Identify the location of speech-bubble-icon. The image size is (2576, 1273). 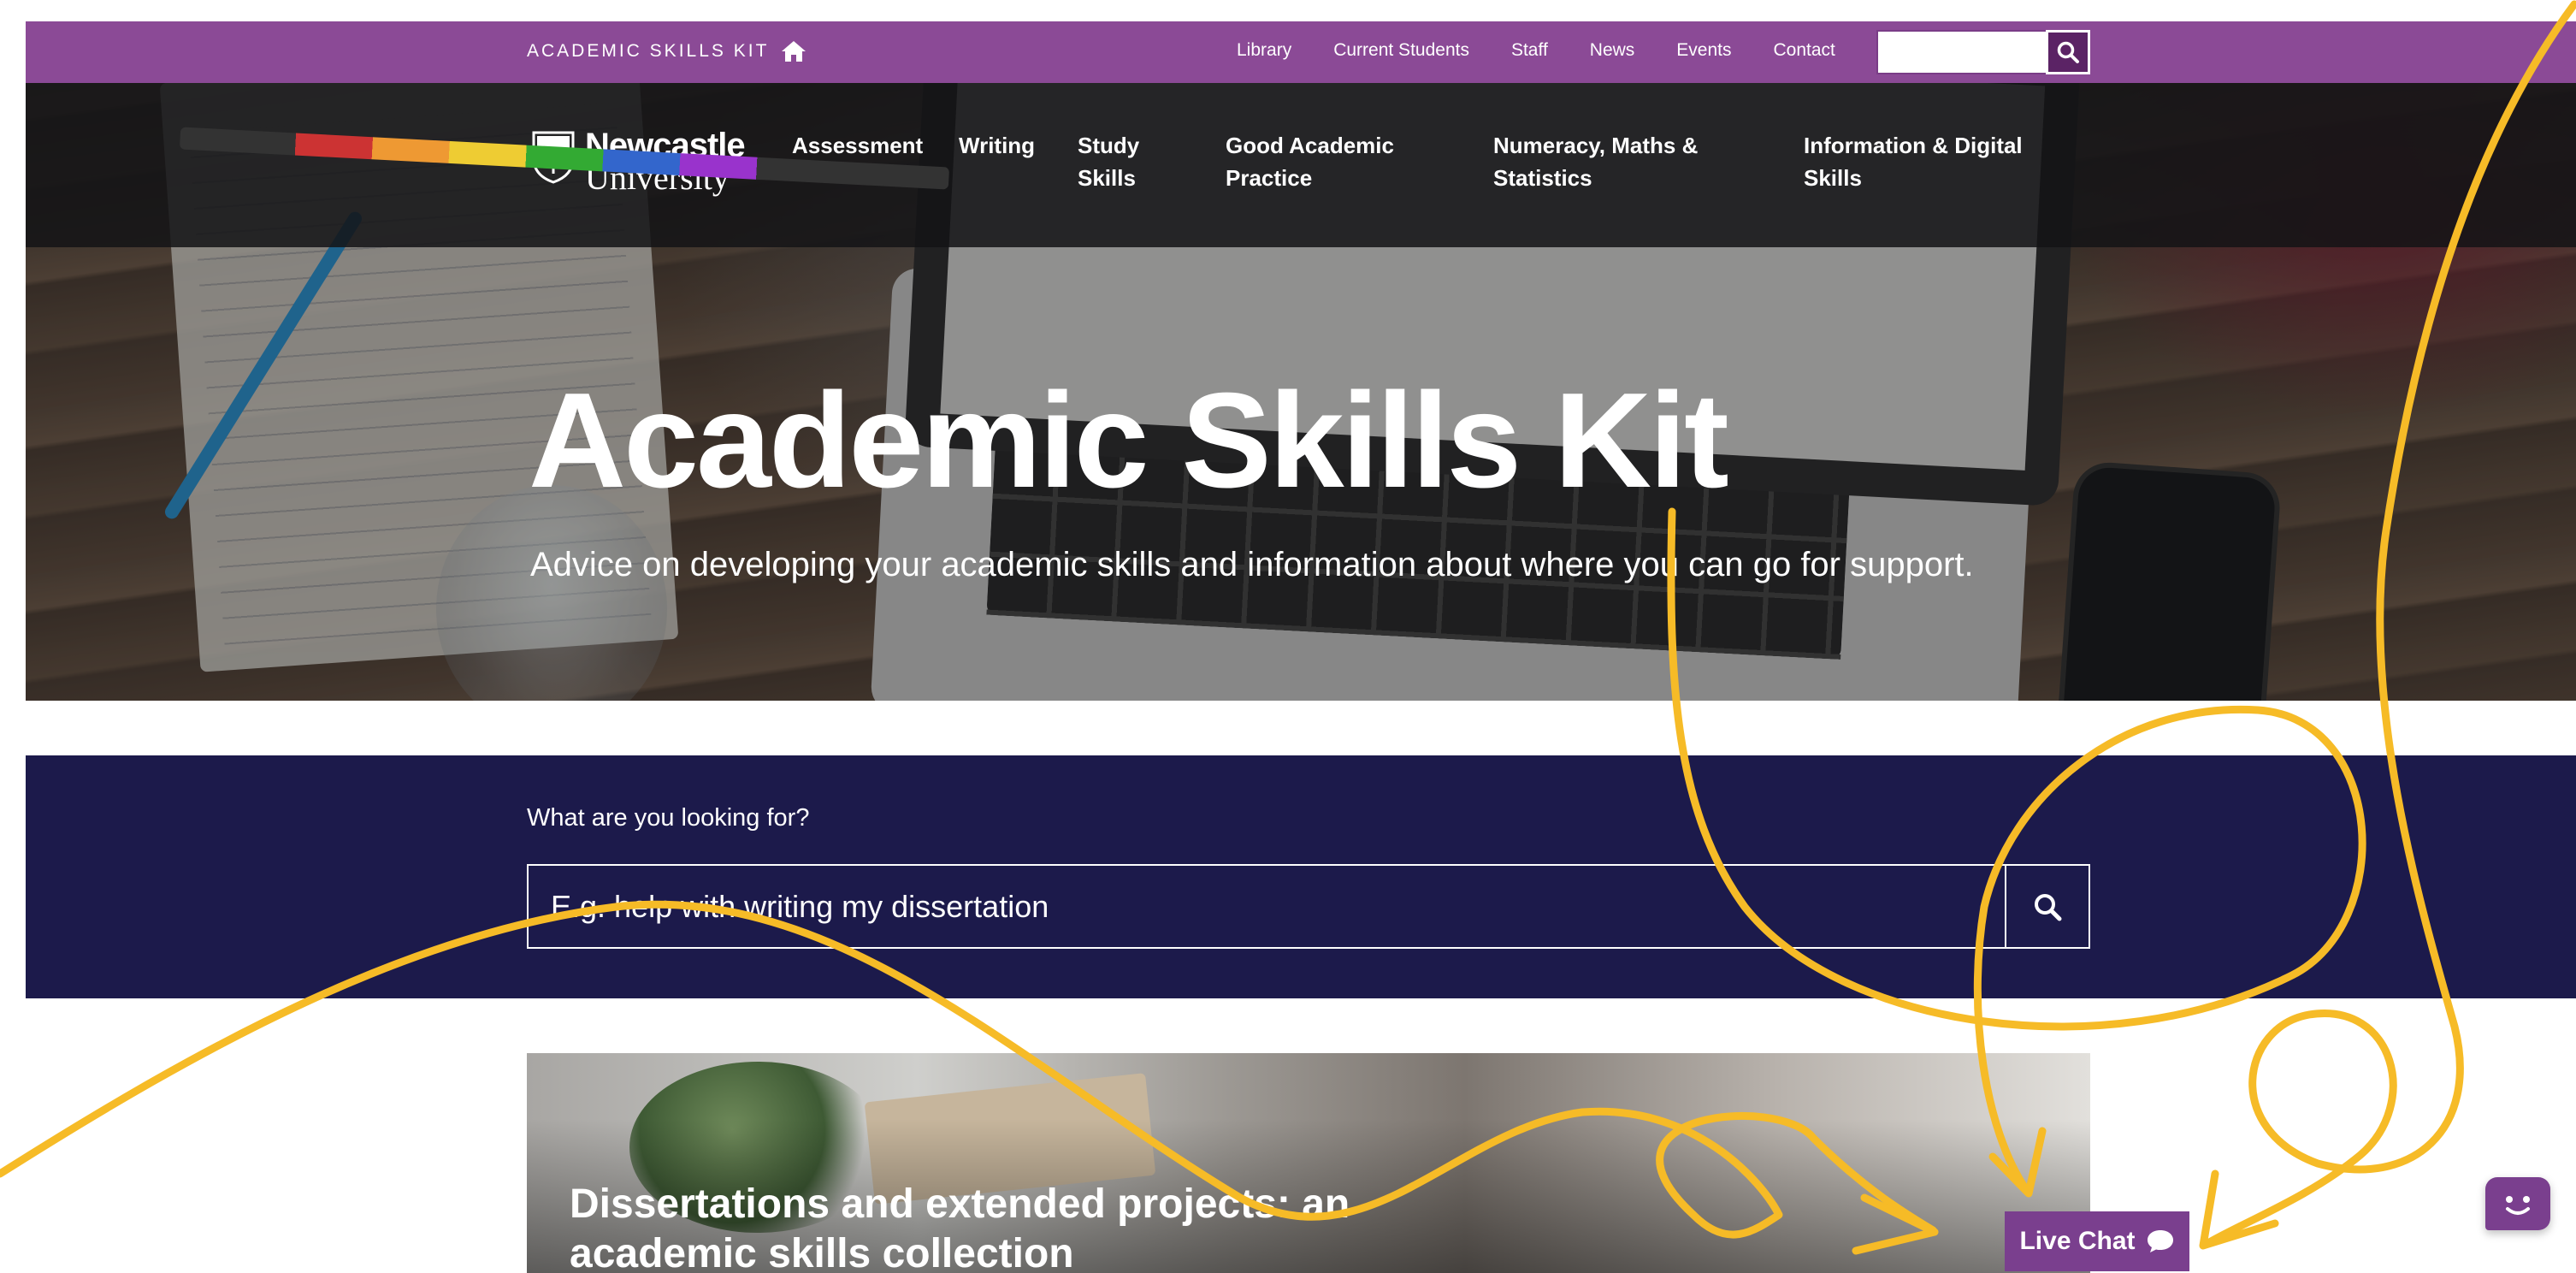
(2160, 1241).